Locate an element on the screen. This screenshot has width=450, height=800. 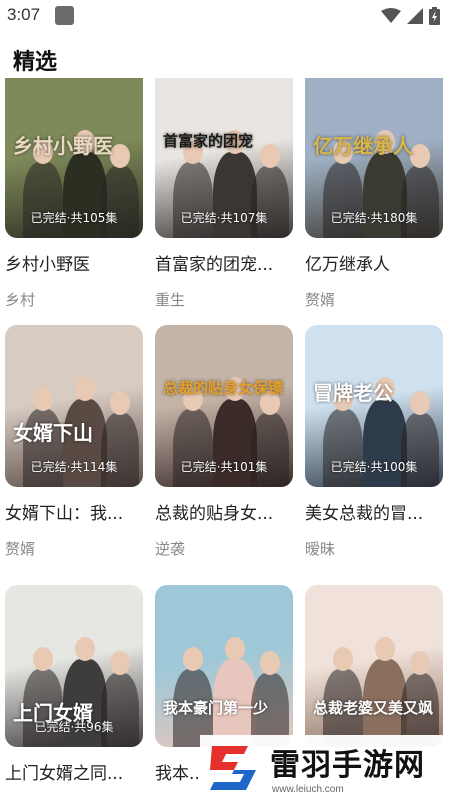
drama-card: 首富家的团宠 已完结·共107集 首富家的团宠... 重生 is located at coordinates (224, 194).